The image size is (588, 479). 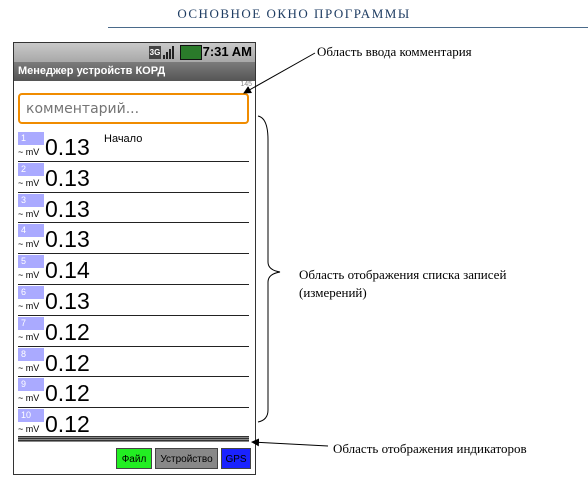 What do you see at coordinates (269, 269) in the screenshot?
I see `list-brace` at bounding box center [269, 269].